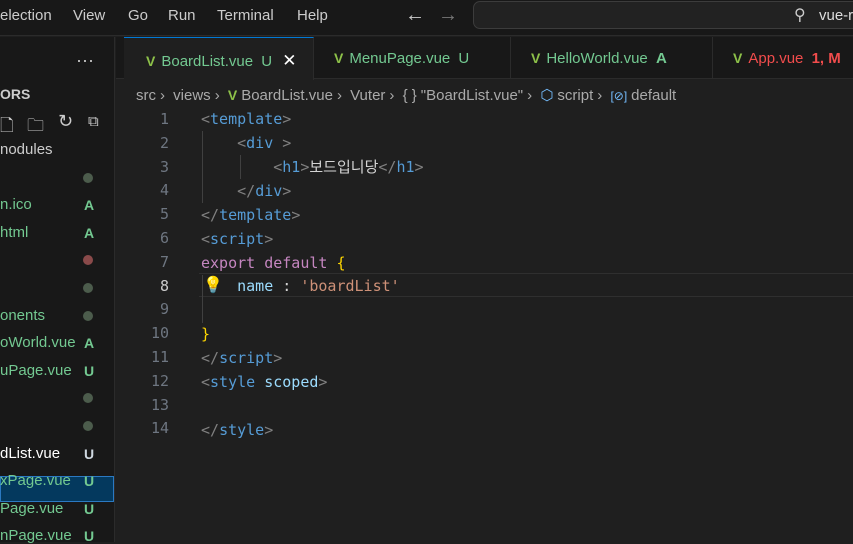  What do you see at coordinates (159, 428) in the screenshot?
I see `line-number: 14` at bounding box center [159, 428].